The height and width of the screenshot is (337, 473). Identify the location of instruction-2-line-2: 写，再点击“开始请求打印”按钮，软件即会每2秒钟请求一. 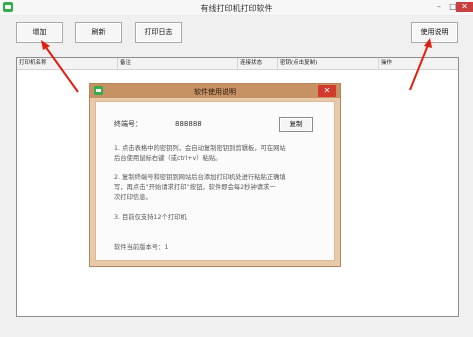
(195, 187).